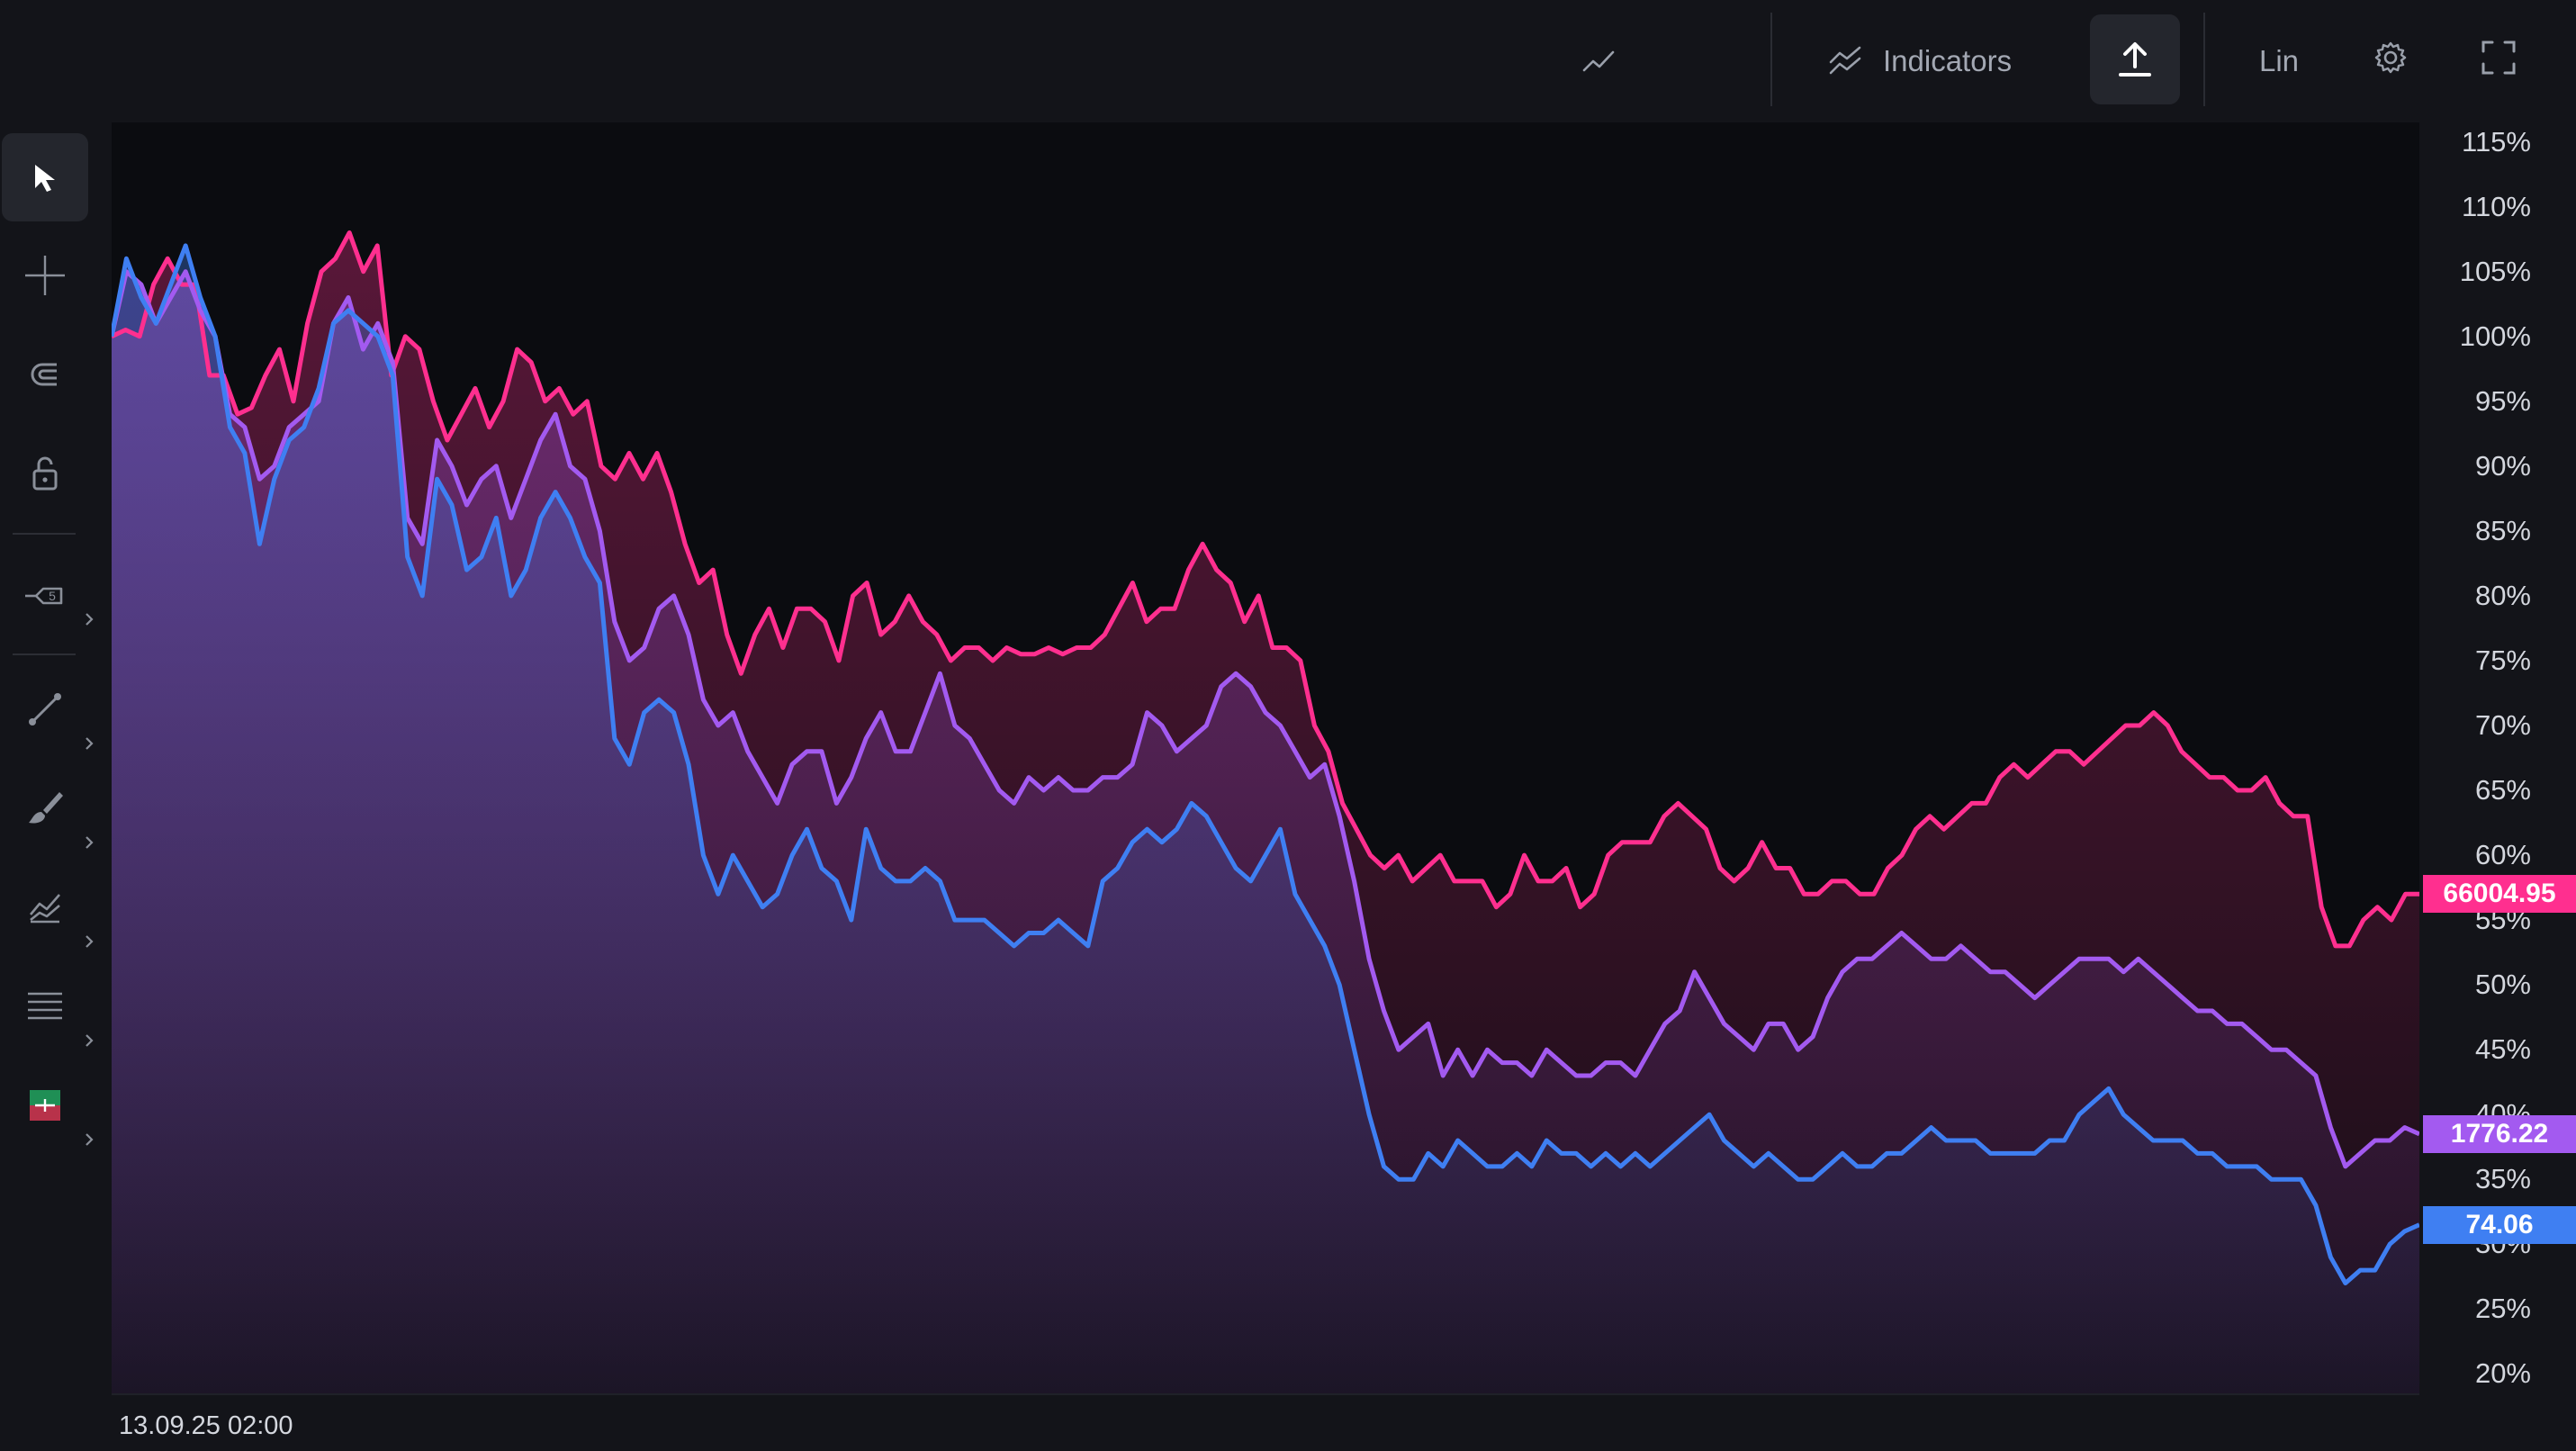 Image resolution: width=2576 pixels, height=1451 pixels. I want to click on y-tick-label: 115%, so click(2496, 142).